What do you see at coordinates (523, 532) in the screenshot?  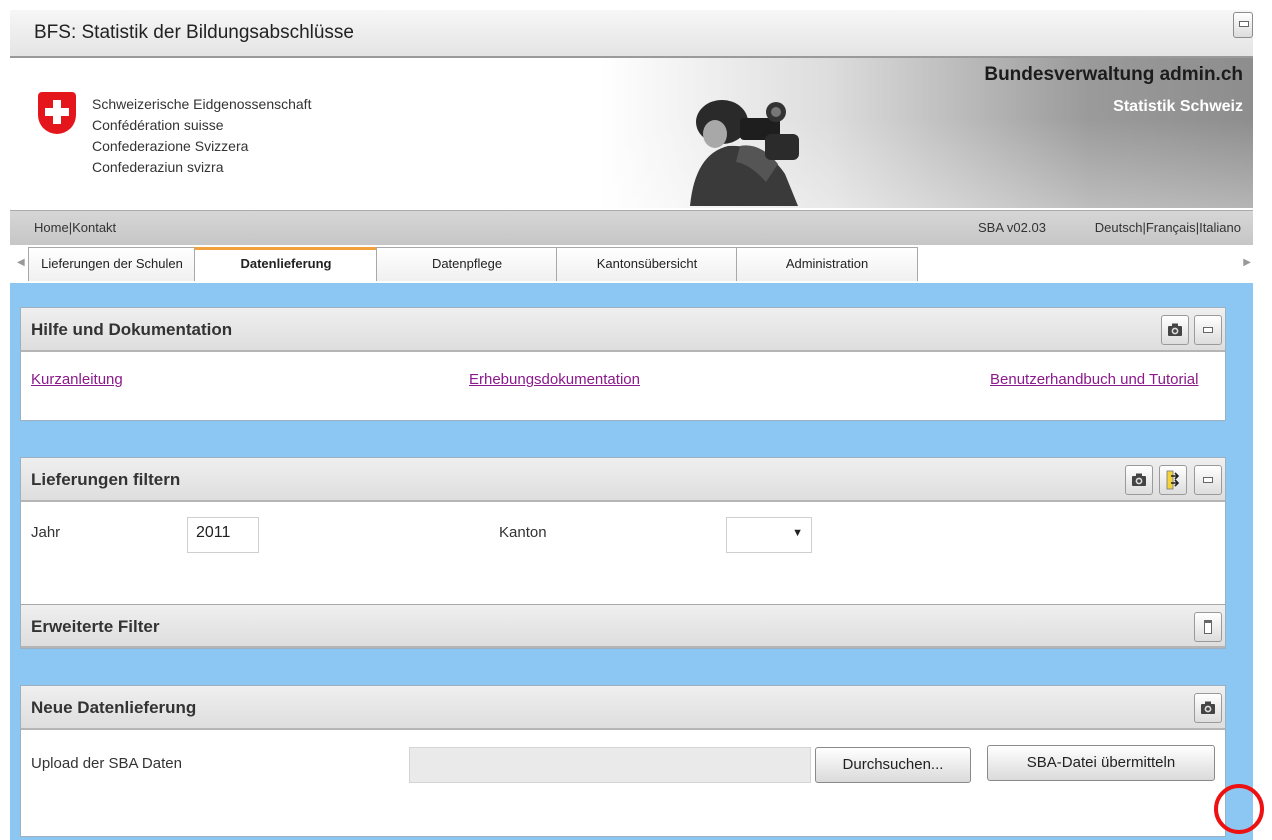 I see `canton-label: Kanton` at bounding box center [523, 532].